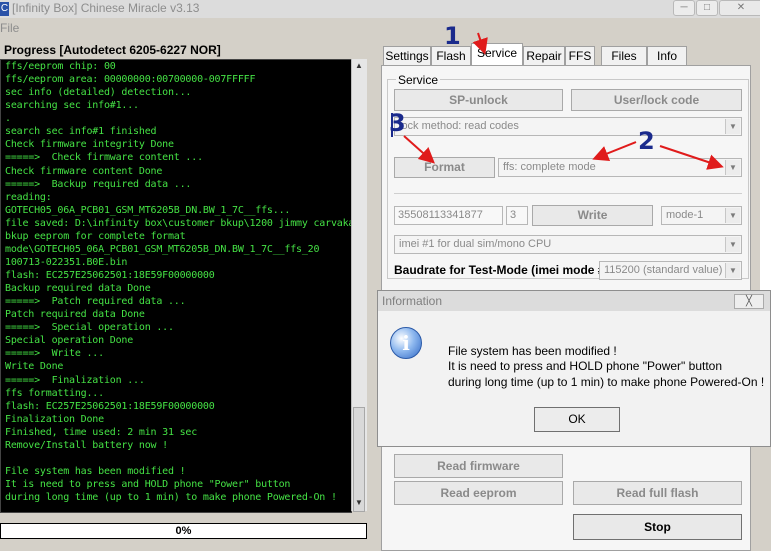 The height and width of the screenshot is (551, 771). I want to click on annotation-arrow-2a, so click(614, 151).